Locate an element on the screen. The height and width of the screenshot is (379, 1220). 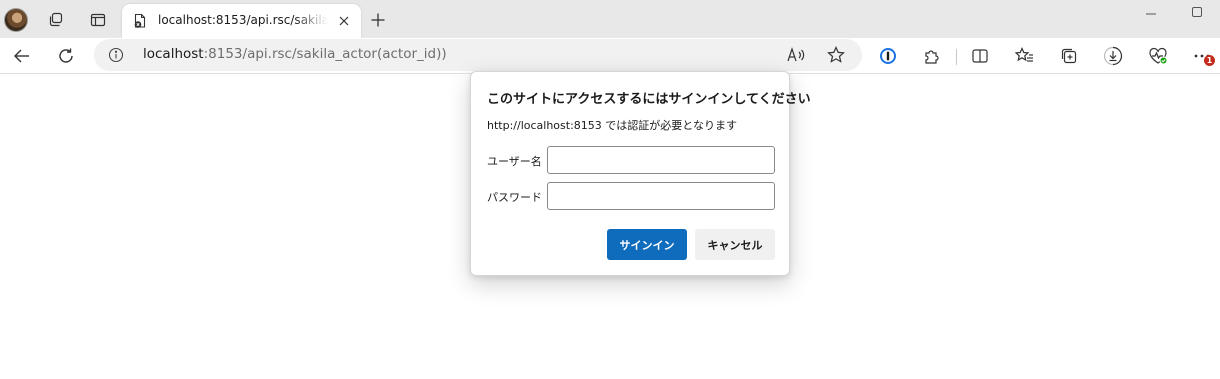
refresh-icon is located at coordinates (66, 56).